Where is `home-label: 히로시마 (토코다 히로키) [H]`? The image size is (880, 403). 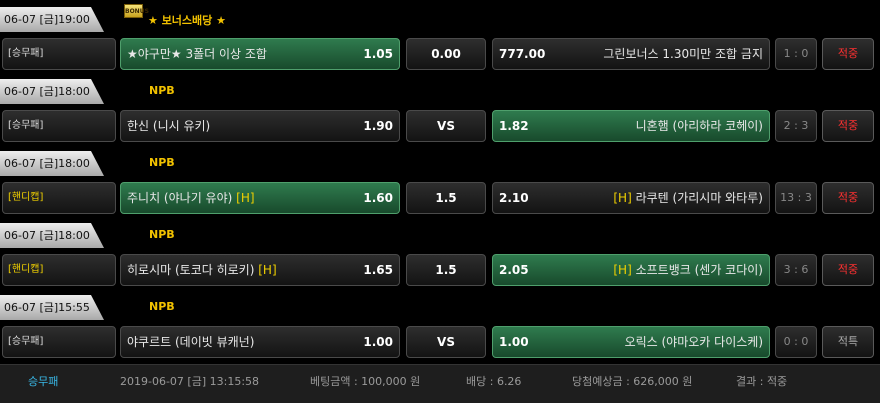 home-label: 히로시마 (토코다 히로키) [H] is located at coordinates (202, 270).